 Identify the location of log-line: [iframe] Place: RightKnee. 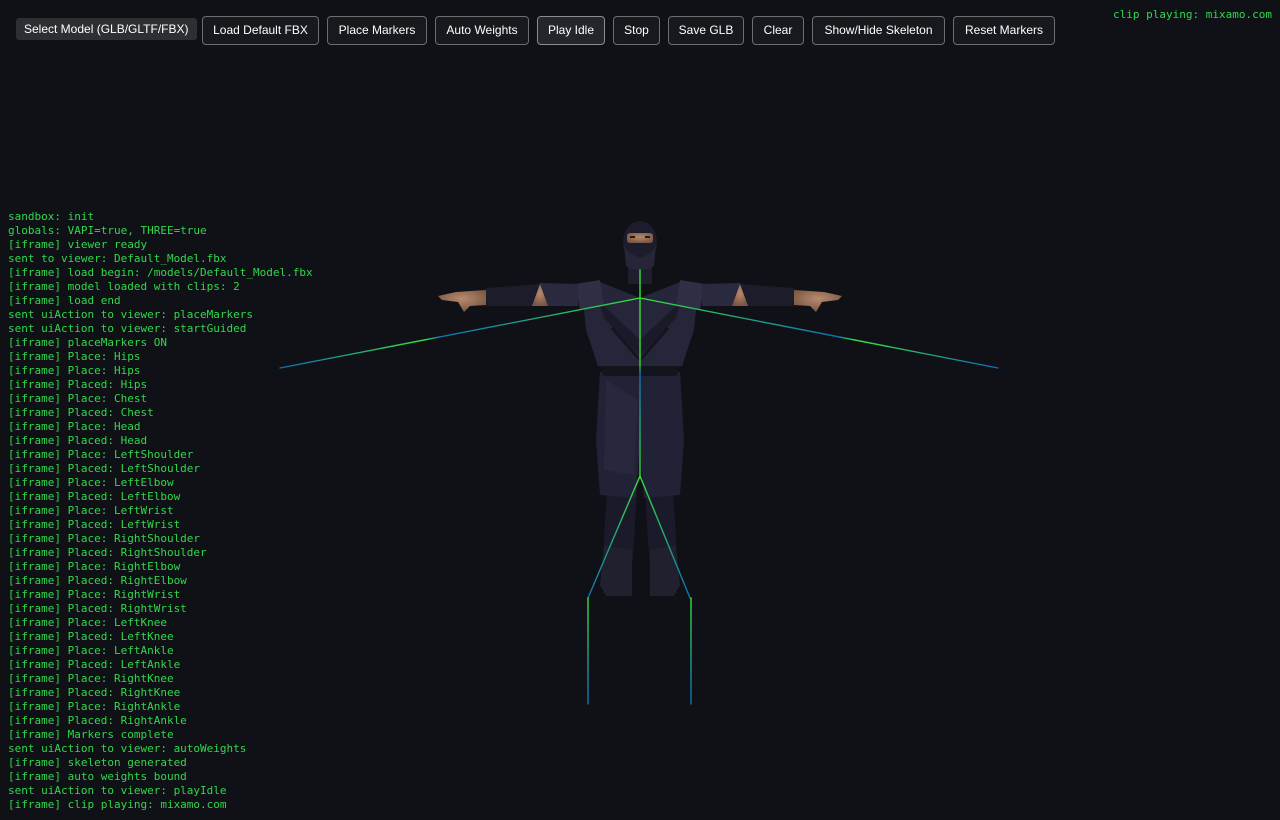
(91, 678).